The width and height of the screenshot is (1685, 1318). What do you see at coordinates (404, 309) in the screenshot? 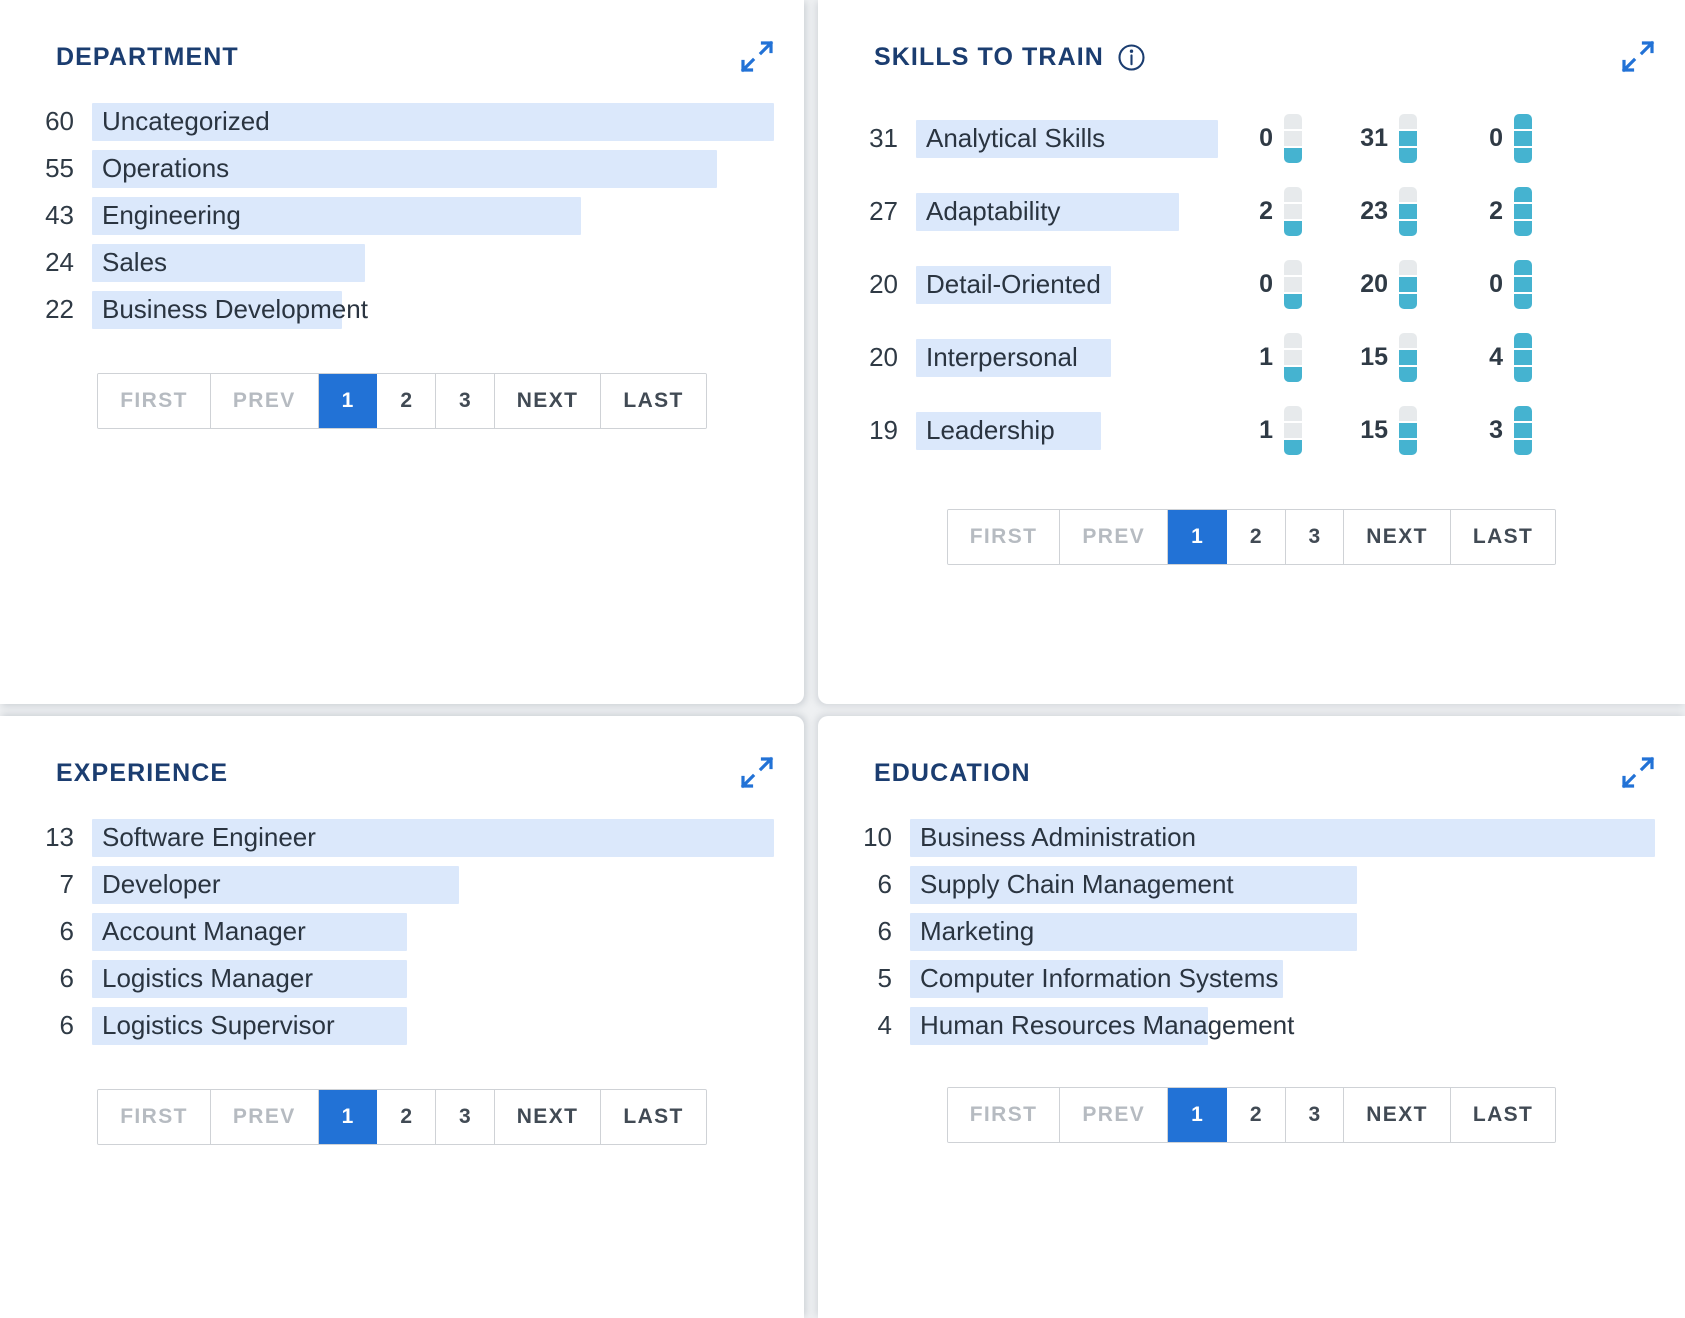
I see `bar-row: 22 Business Development` at bounding box center [404, 309].